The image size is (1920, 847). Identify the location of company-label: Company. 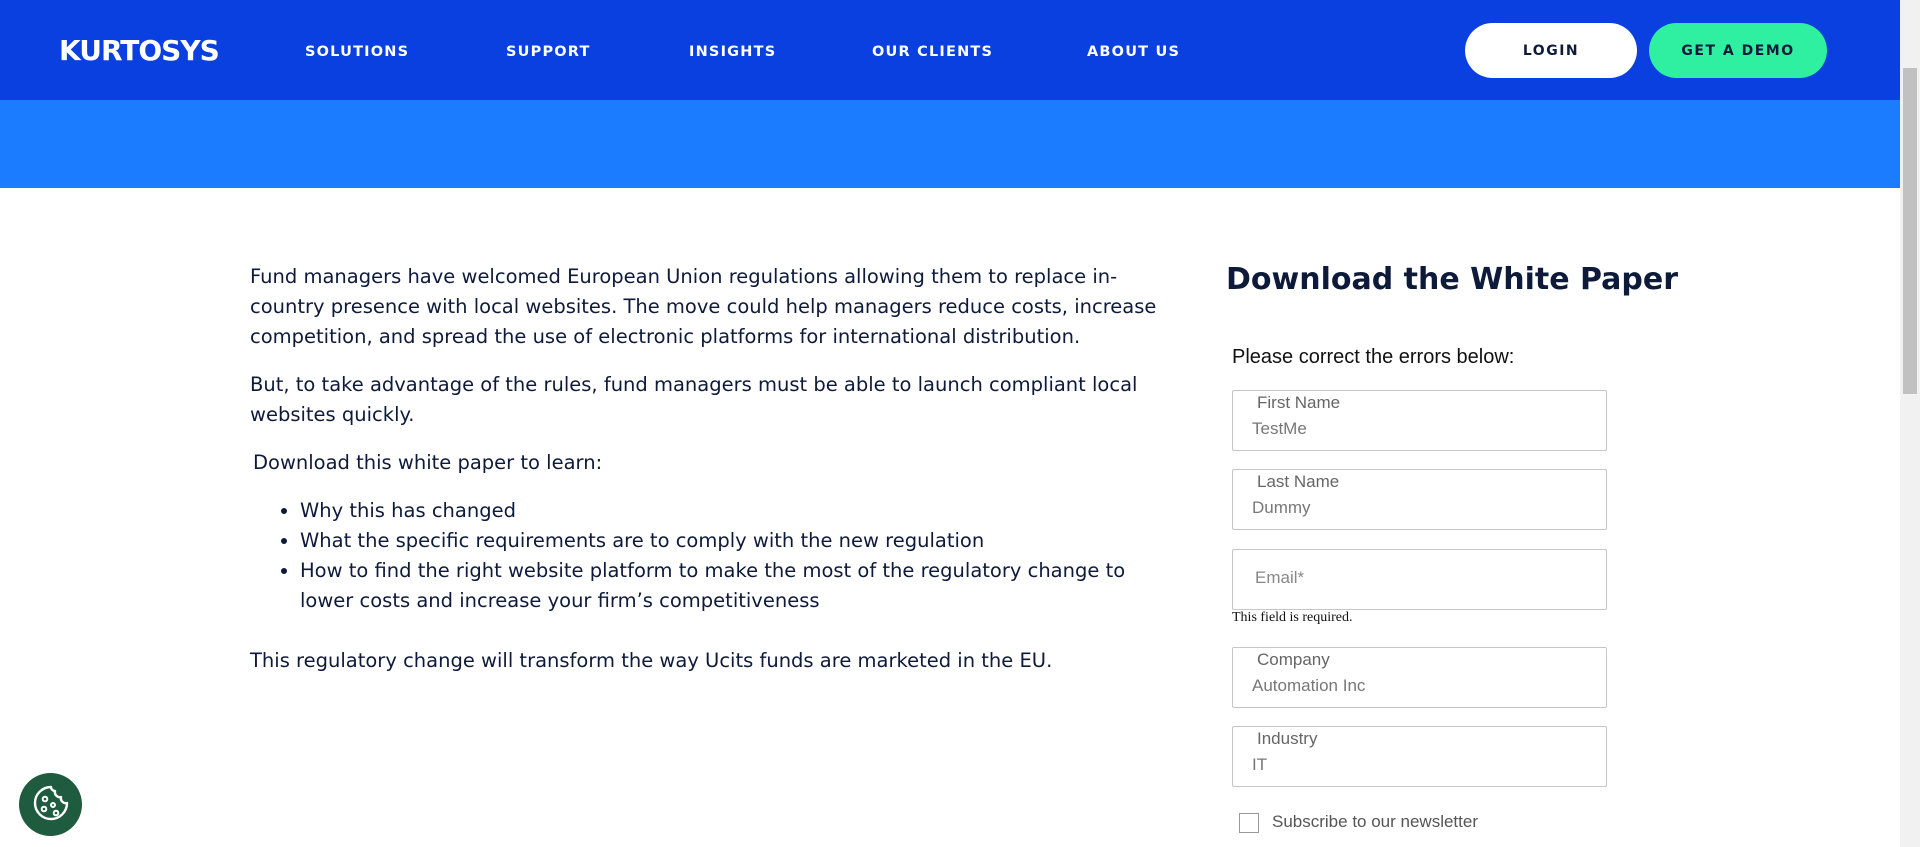
(1293, 660).